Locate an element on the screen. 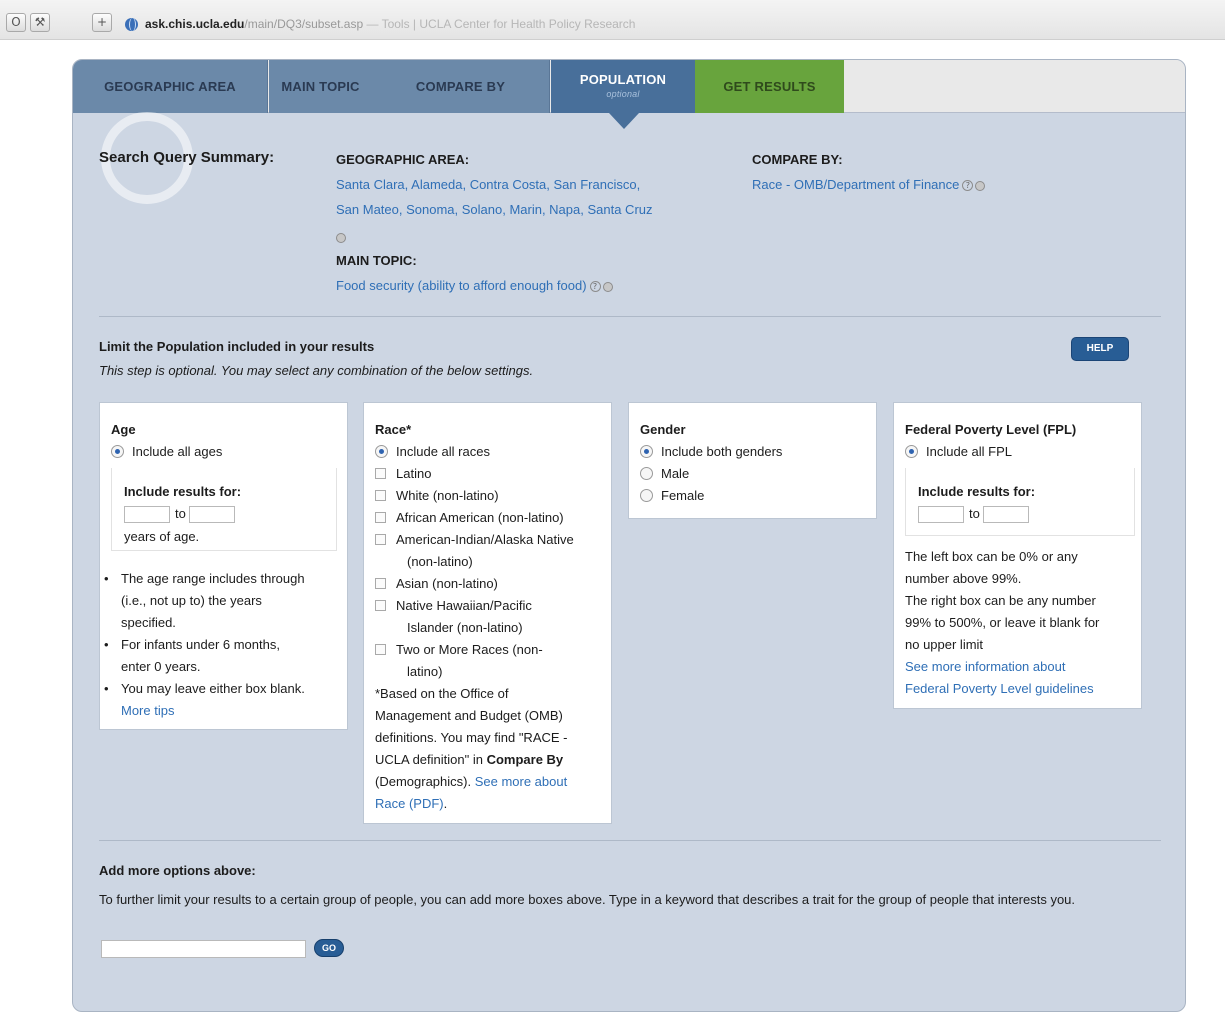  main-topic-heading: MAIN TOPIC: is located at coordinates (376, 260).